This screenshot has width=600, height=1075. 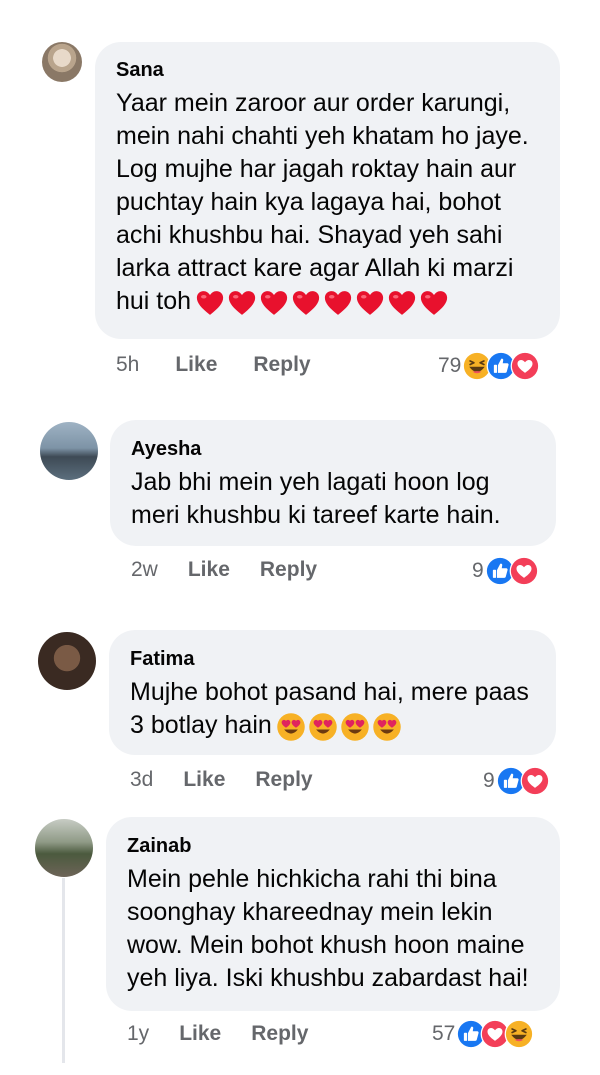 I want to click on comment-text-line: puchtay hain kya lagaya hai, bohot, so click(x=308, y=202).